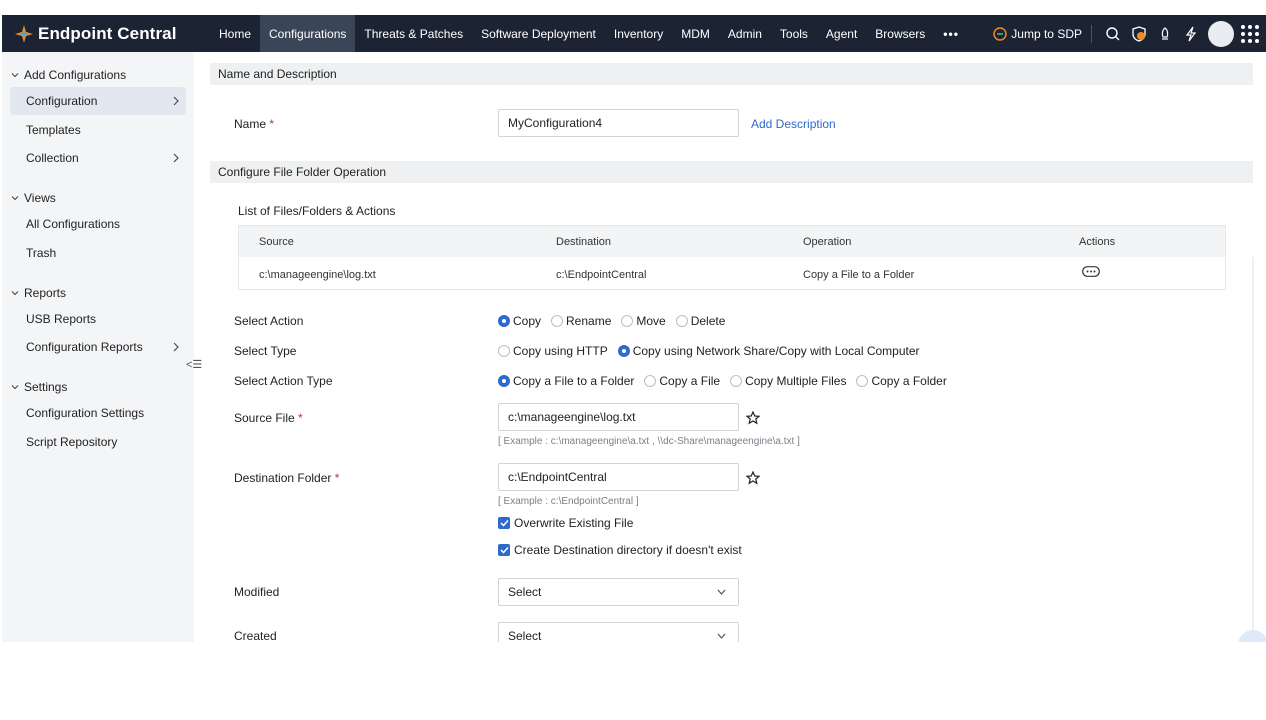 The height and width of the screenshot is (720, 1266). What do you see at coordinates (951, 33) in the screenshot?
I see `nav-more-icon: •••` at bounding box center [951, 33].